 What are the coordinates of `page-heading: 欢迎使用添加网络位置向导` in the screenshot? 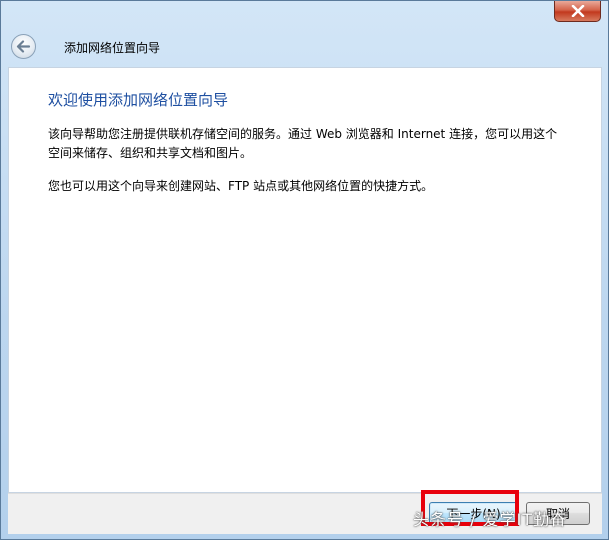 It's located at (138, 100).